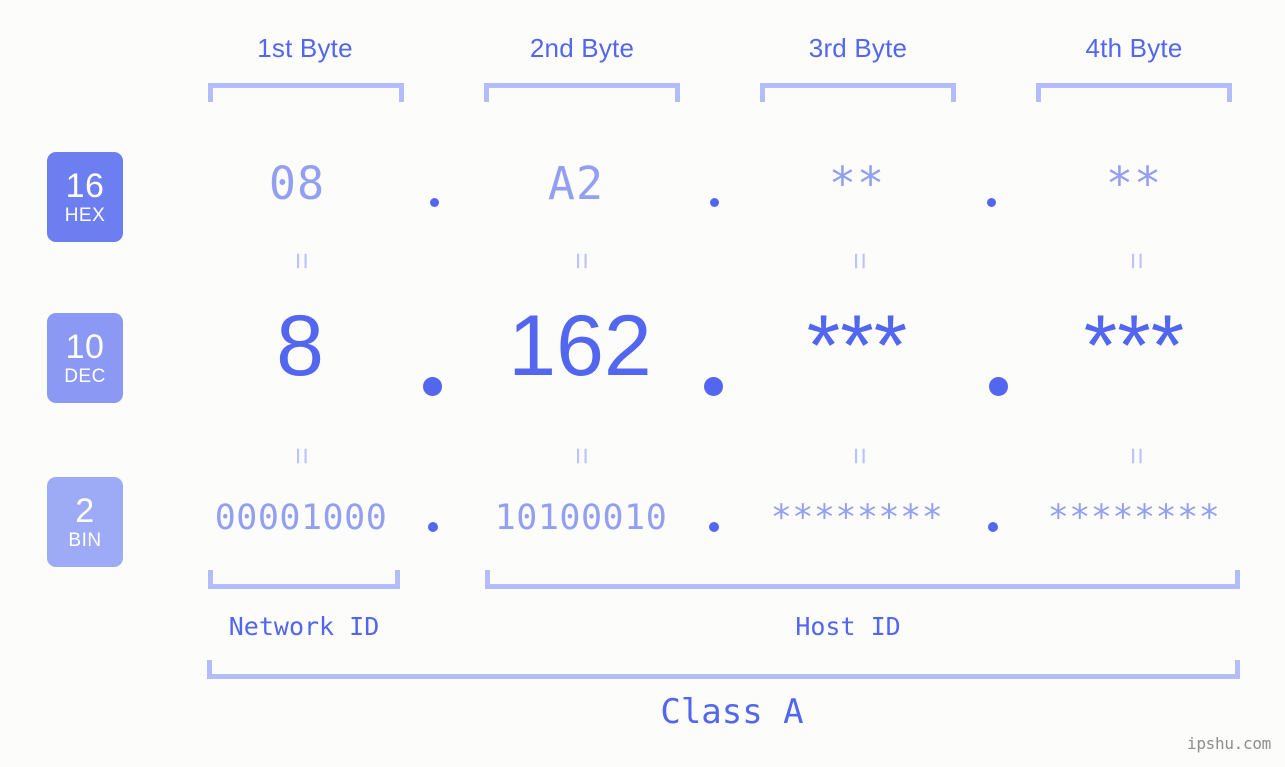  Describe the element at coordinates (85, 376) in the screenshot. I see `radix-badge-dec-abbr: DEC` at that location.